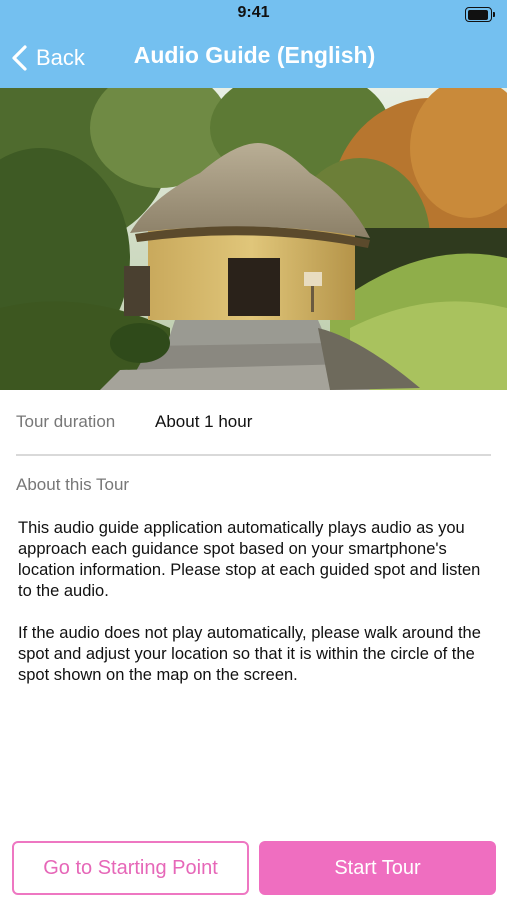  Describe the element at coordinates (130, 868) in the screenshot. I see `go-to-starting-point-button: Go to Starting Point` at that location.